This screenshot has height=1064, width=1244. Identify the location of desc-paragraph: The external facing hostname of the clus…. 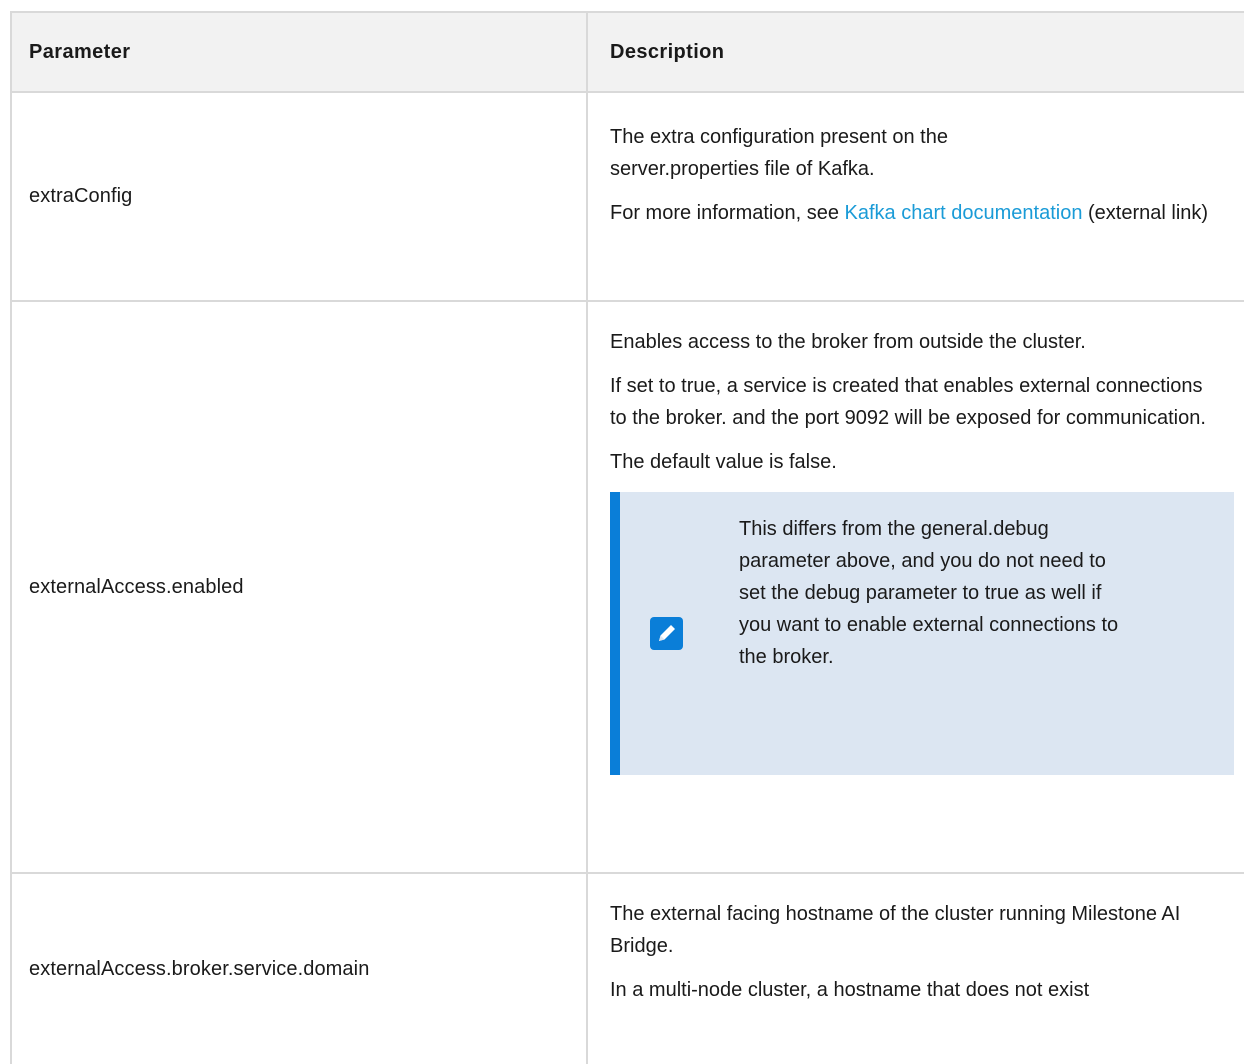
(895, 930).